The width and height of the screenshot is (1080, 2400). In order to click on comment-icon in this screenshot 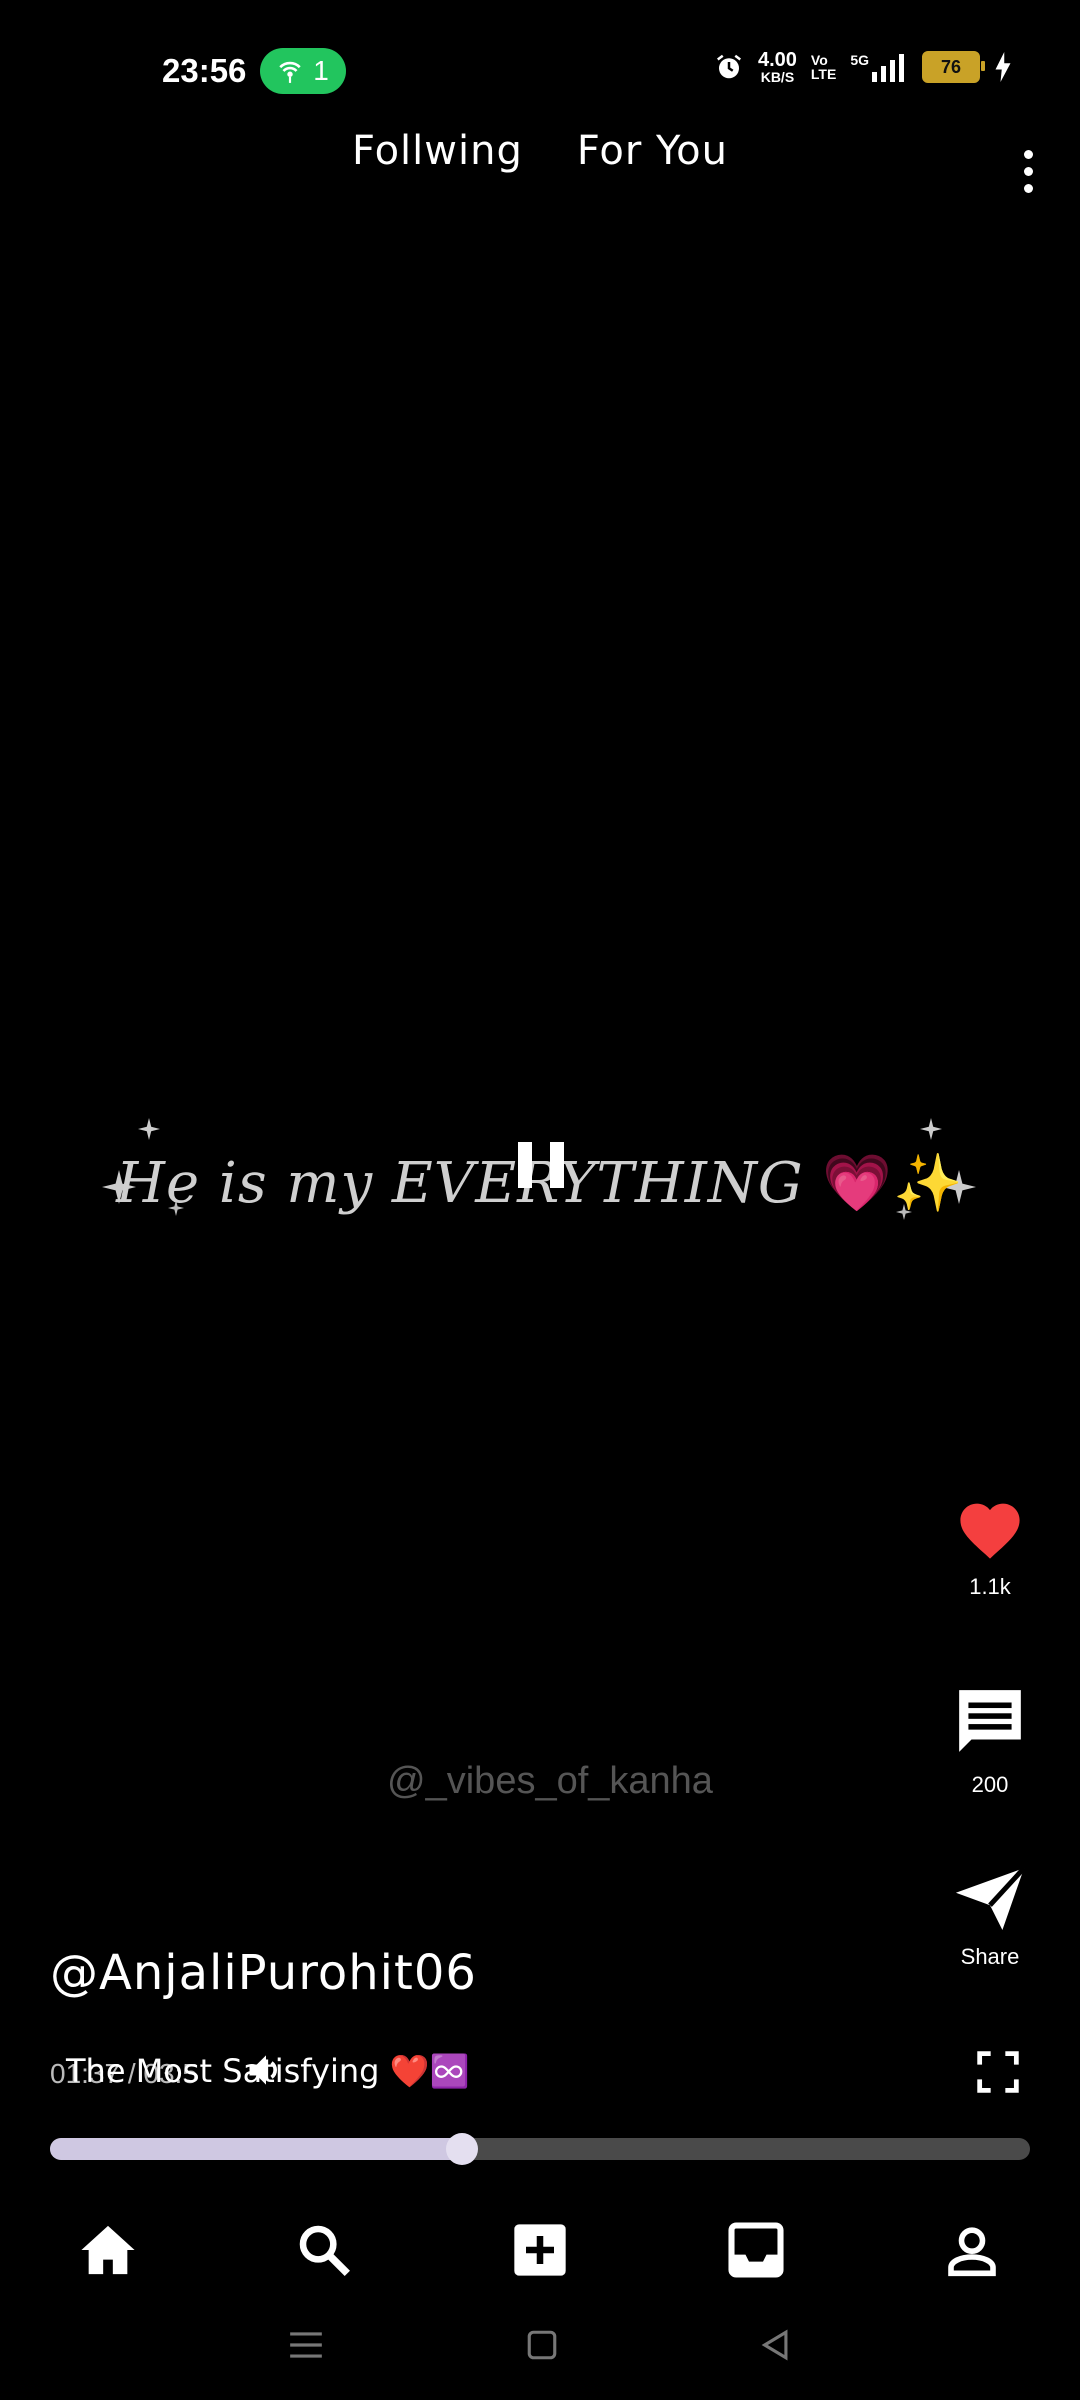, I will do `click(990, 1721)`.